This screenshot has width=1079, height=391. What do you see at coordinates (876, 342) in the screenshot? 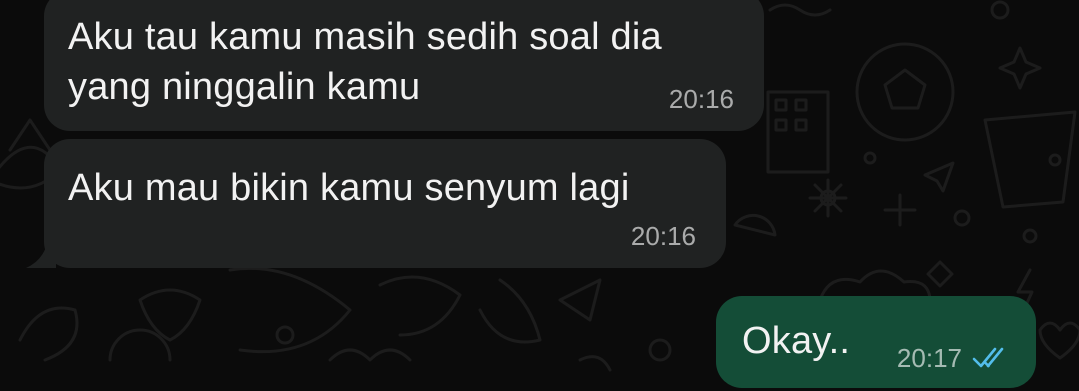
I see `message-bubble-outgoing: Okay.. 20:17` at bounding box center [876, 342].